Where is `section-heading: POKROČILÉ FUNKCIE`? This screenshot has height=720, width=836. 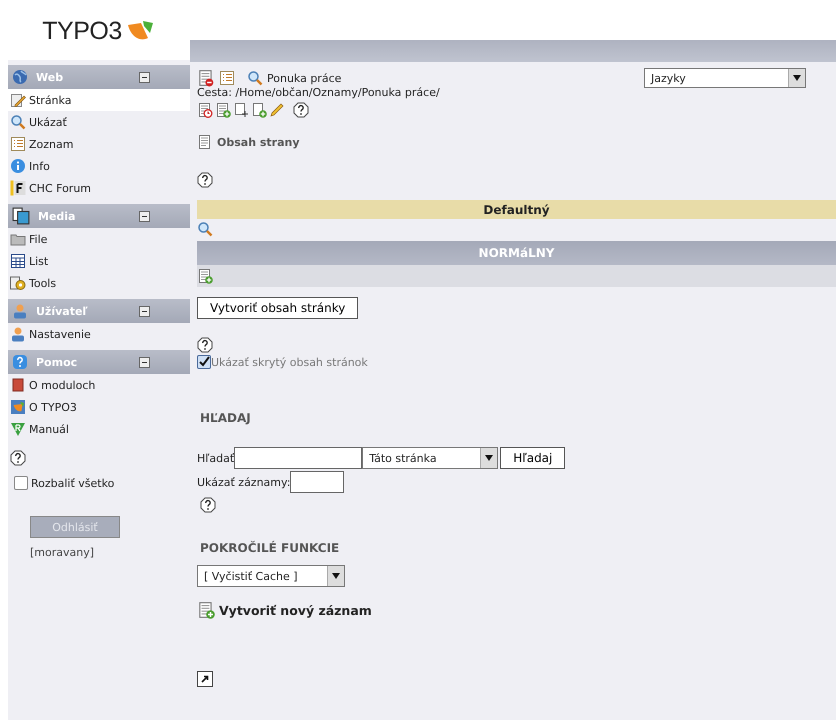
section-heading: POKROČILÉ FUNKCIE is located at coordinates (270, 548).